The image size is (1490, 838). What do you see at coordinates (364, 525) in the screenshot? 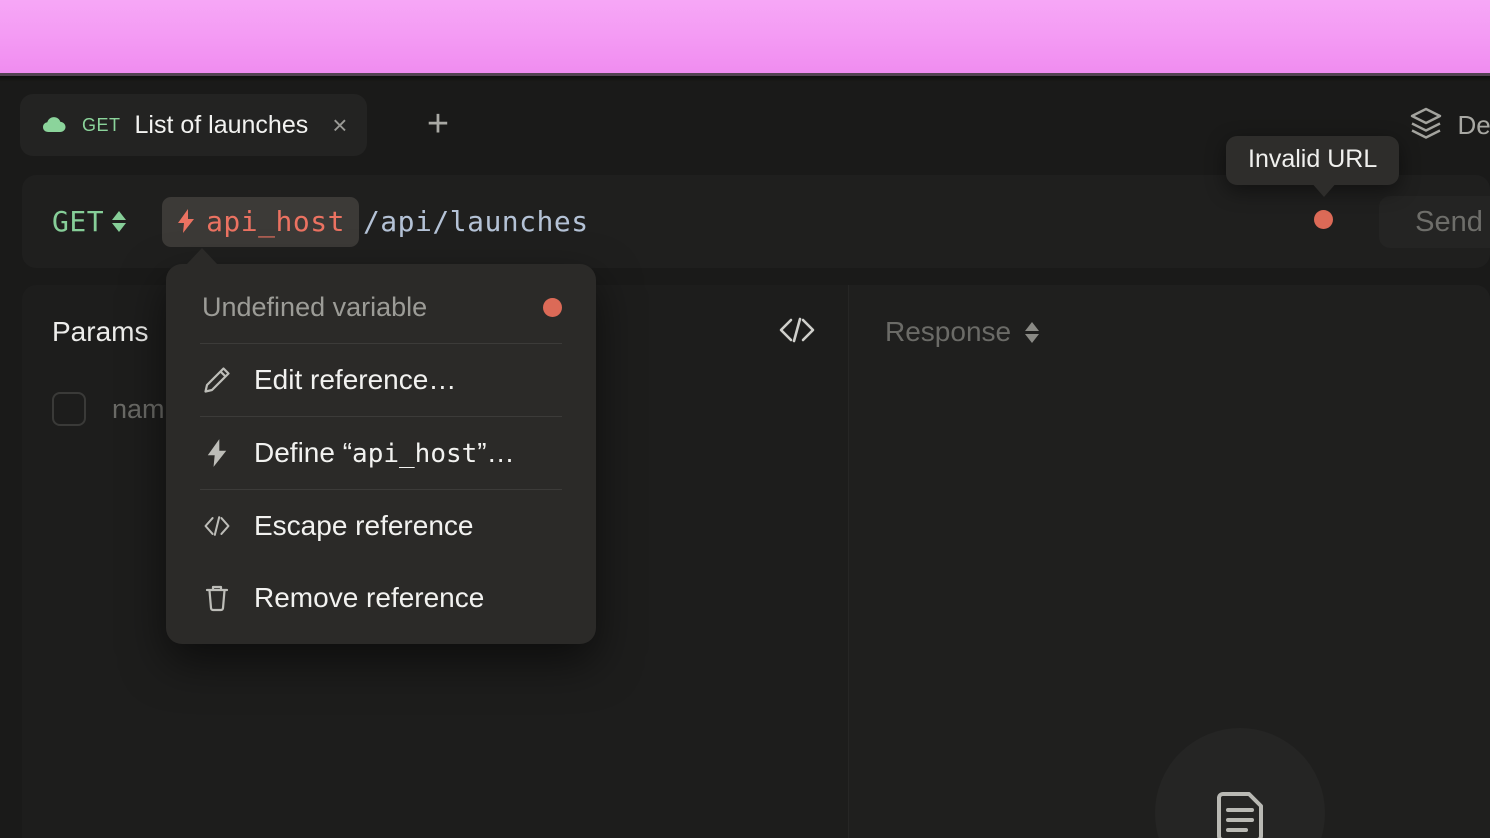
I see `menu-item-label: Escape reference` at bounding box center [364, 525].